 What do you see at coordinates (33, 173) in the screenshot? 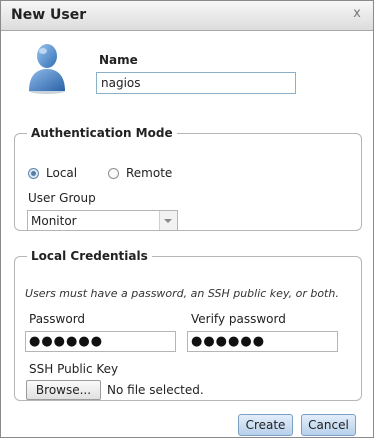
I see `radio-local-indicator` at bounding box center [33, 173].